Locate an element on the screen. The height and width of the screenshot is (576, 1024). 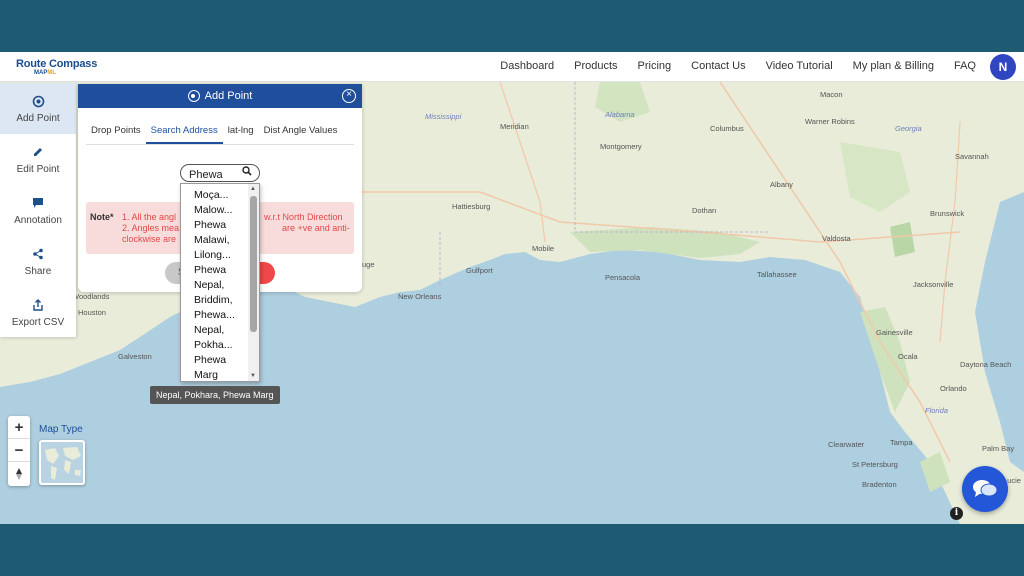
close-panel-button: × is located at coordinates (349, 96).